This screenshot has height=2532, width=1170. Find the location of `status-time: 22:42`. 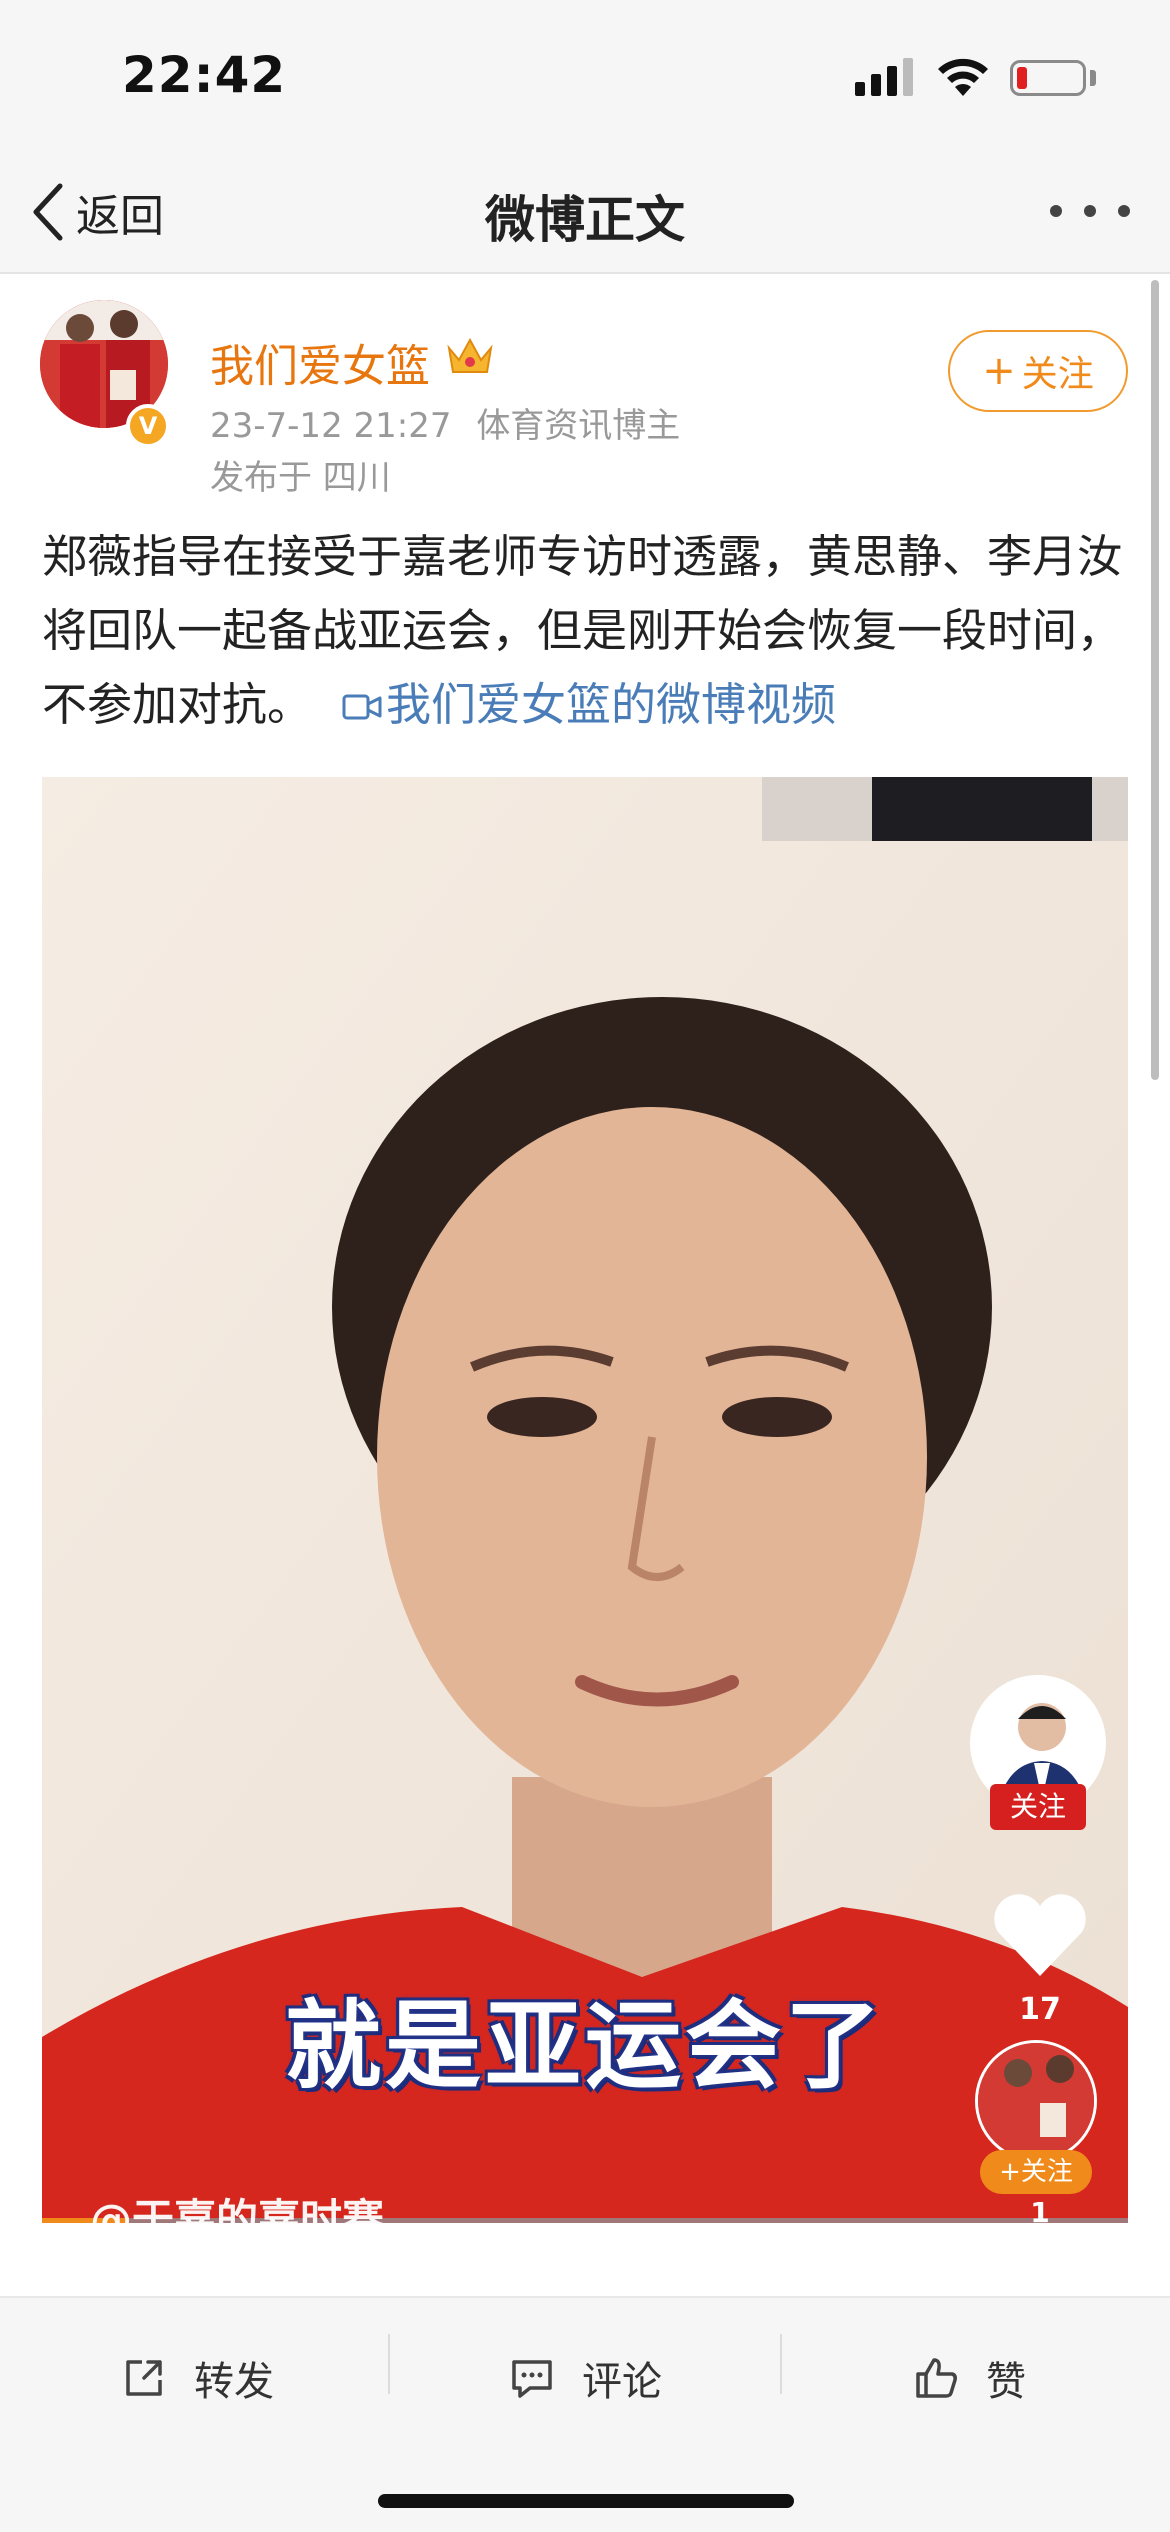

status-time: 22:42 is located at coordinates (204, 75).